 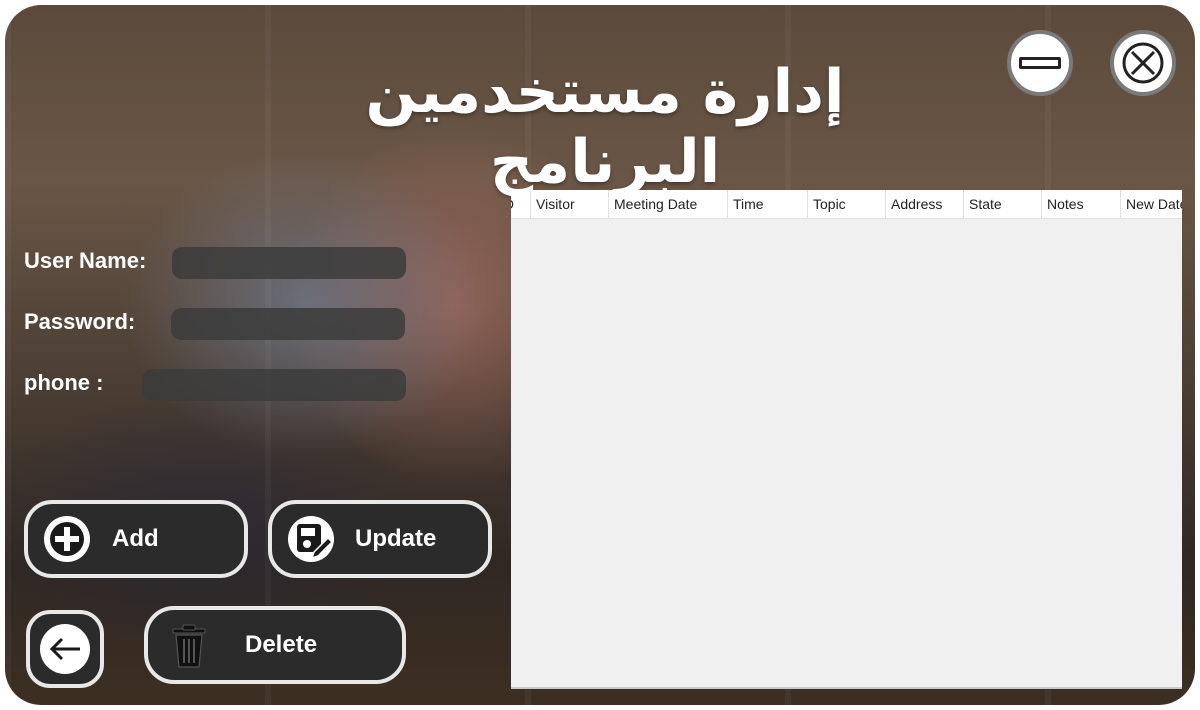 What do you see at coordinates (925, 204) in the screenshot?
I see `column-header-address: Address` at bounding box center [925, 204].